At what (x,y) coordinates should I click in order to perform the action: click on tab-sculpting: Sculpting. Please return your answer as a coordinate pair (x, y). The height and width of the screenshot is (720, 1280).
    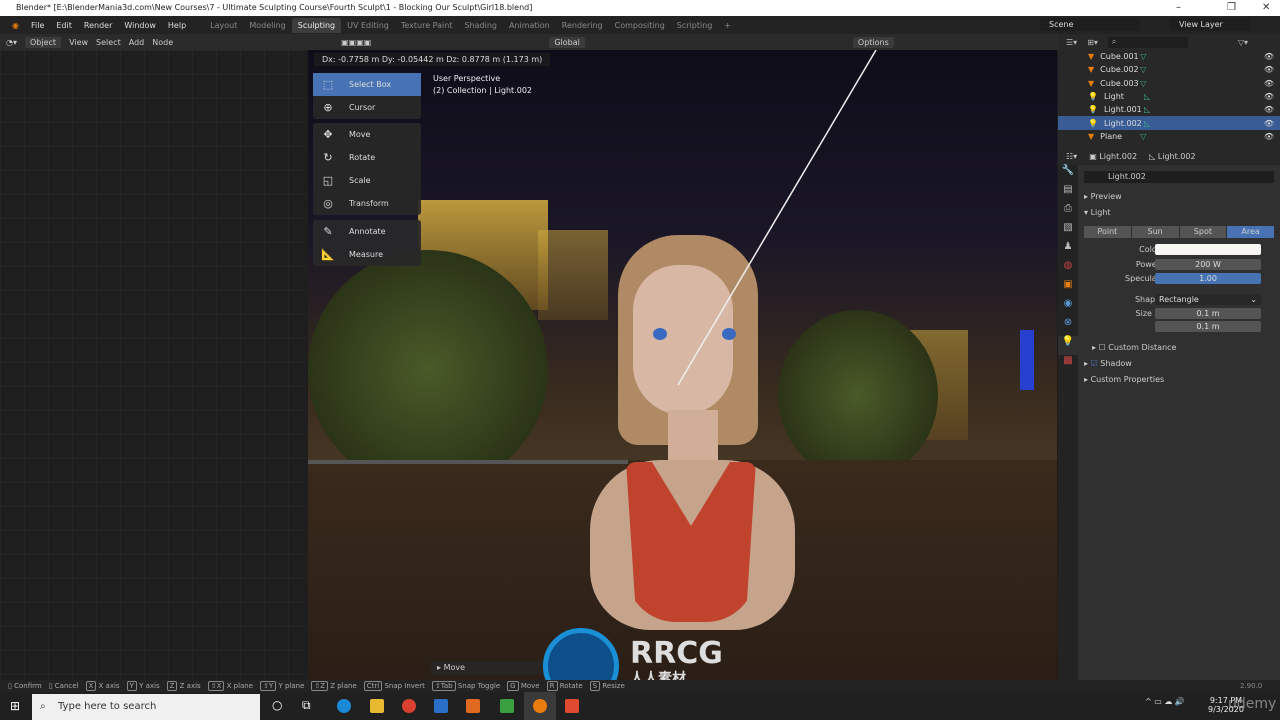
    Looking at the image, I should click on (316, 25).